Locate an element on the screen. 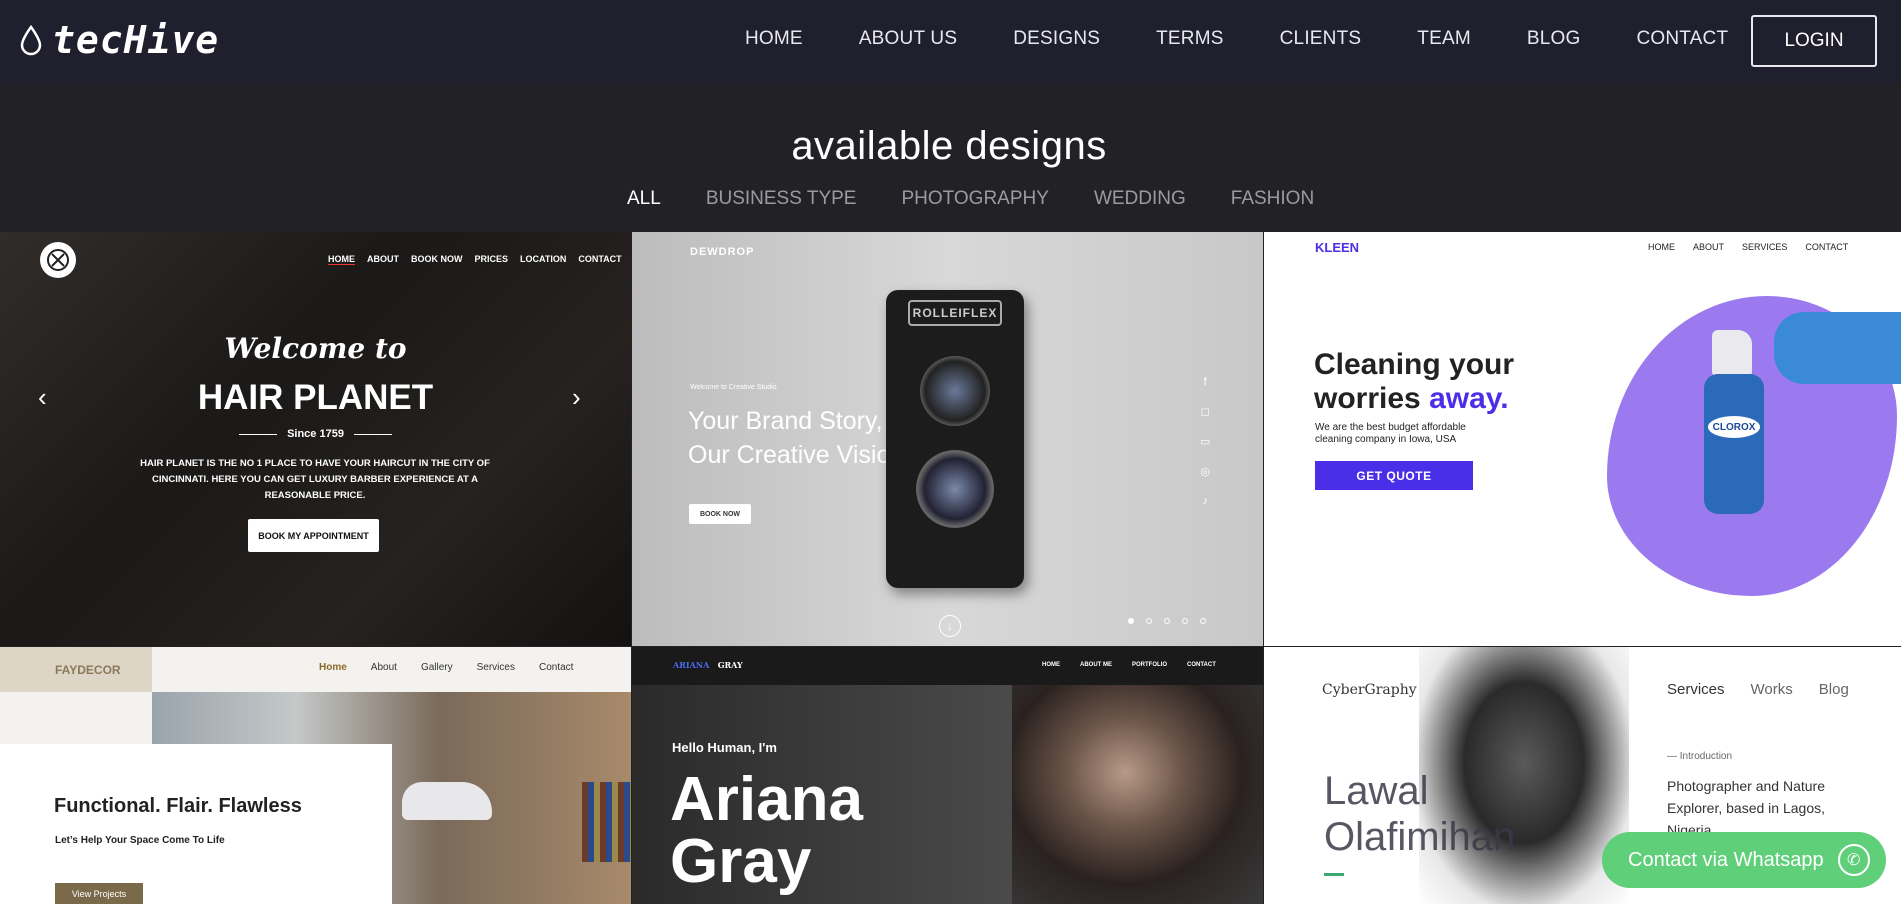 This screenshot has height=904, width=1901. photo-social: f ◻ ▭ ◎ ♪ is located at coordinates (1205, 441).